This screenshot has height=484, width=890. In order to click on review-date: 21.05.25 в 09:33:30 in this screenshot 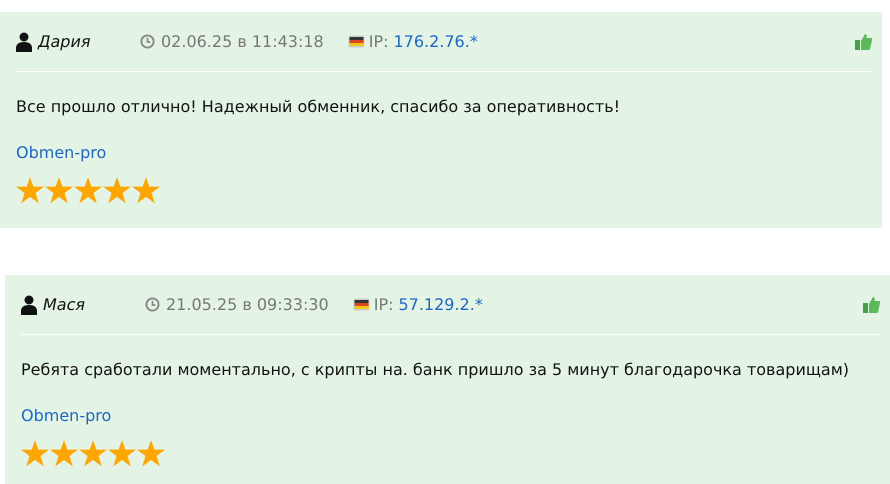, I will do `click(247, 305)`.